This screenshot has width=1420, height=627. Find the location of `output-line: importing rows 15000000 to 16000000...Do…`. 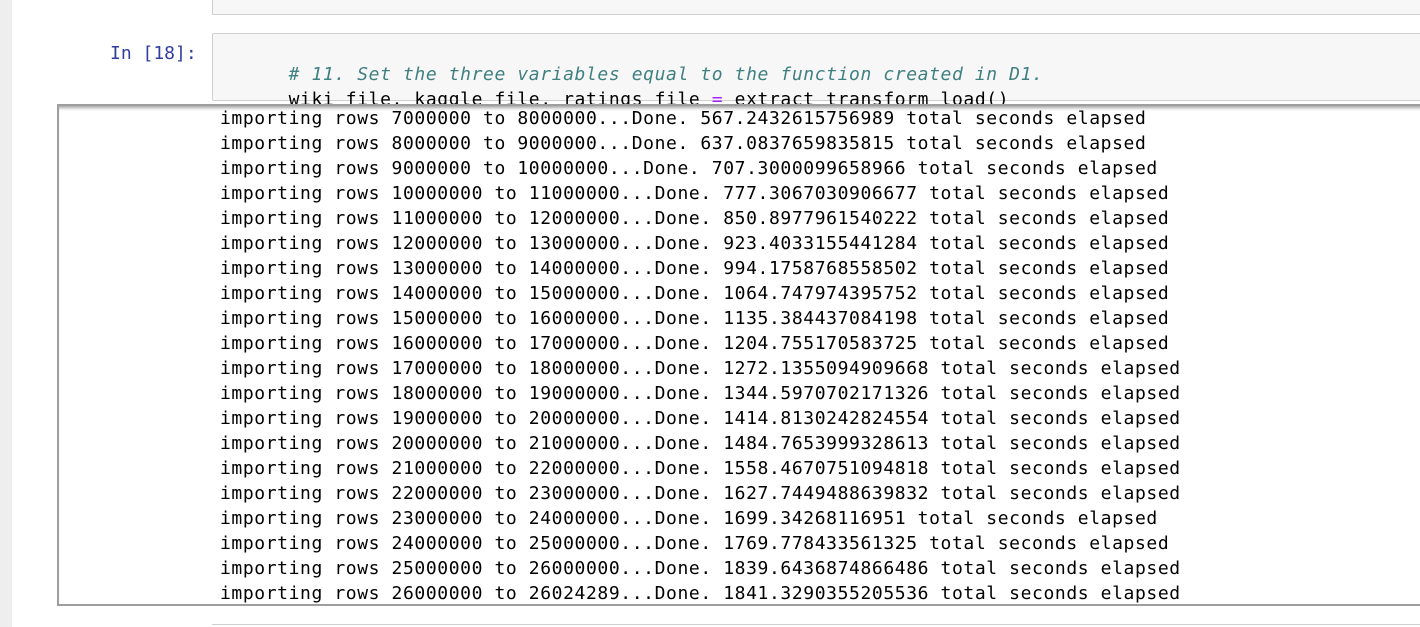

output-line: importing rows 15000000 to 16000000...Do… is located at coordinates (695, 318).